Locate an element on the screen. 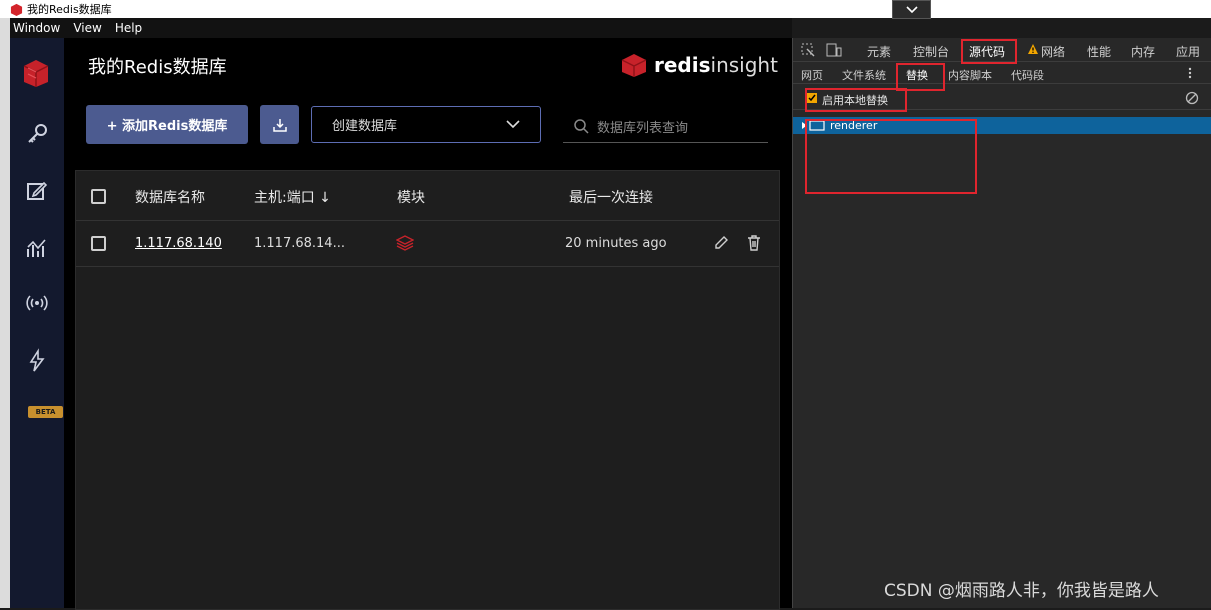  database-name-link: 1.117.68.140 is located at coordinates (178, 243).